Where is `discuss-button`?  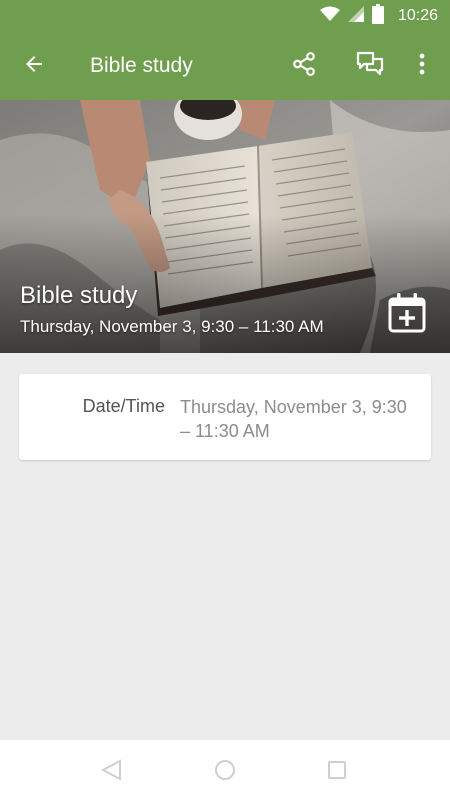 discuss-button is located at coordinates (370, 66).